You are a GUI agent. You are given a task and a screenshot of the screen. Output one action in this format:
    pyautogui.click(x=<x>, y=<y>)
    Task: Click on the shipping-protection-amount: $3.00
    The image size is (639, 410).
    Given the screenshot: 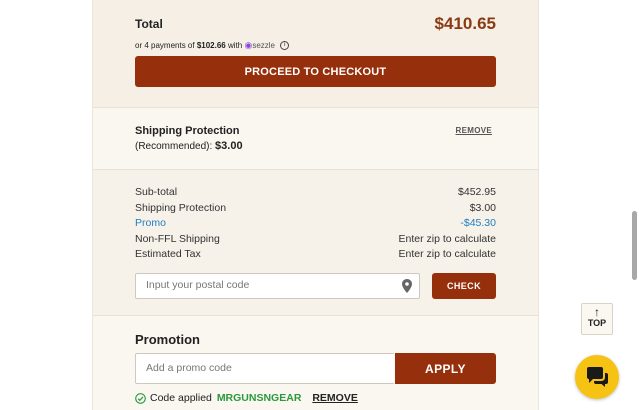 What is the action you would take?
    pyautogui.click(x=229, y=146)
    